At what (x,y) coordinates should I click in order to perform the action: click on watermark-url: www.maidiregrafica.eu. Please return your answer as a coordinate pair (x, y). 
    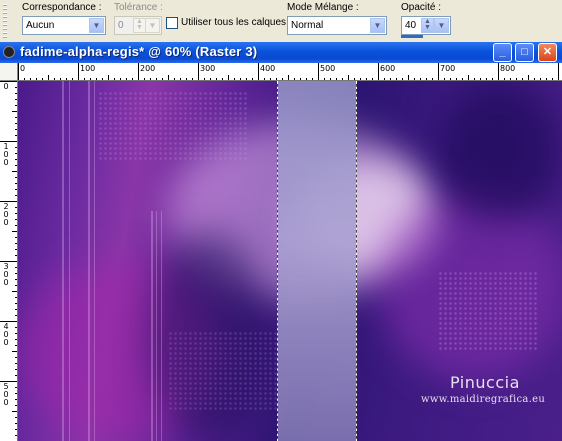
    Looking at the image, I should click on (483, 399).